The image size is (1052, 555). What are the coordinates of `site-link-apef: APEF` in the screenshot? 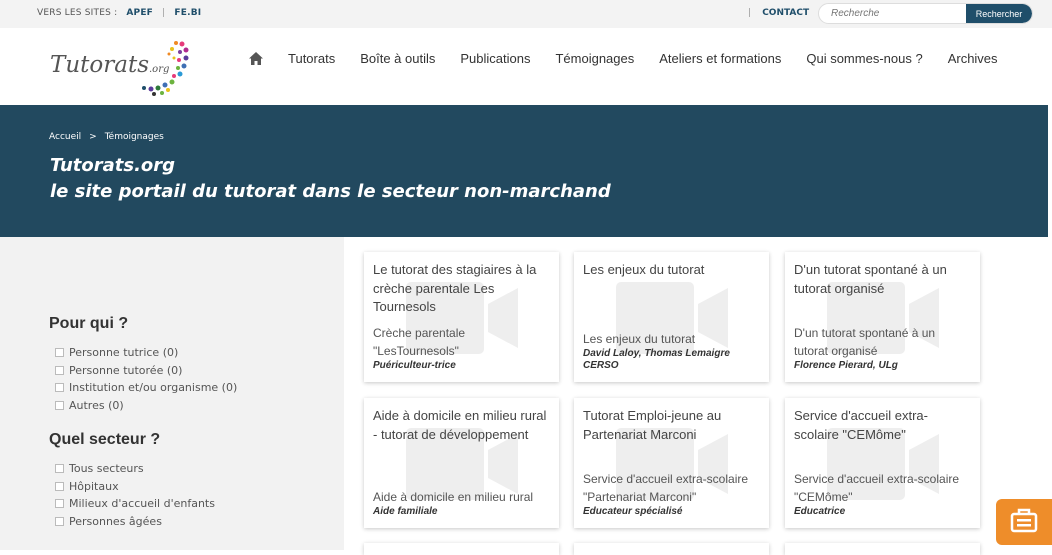 It's located at (139, 13).